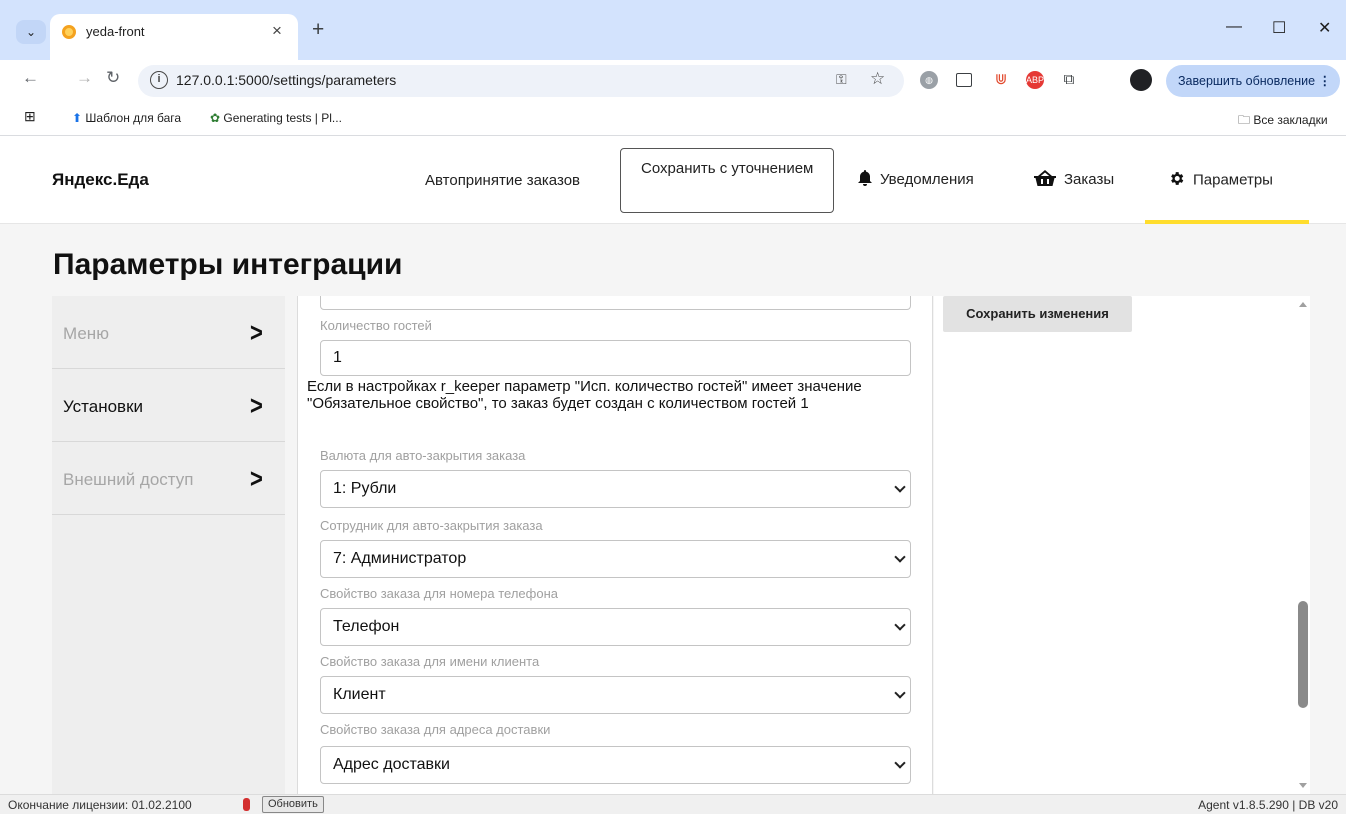  I want to click on bookmark-star-icon: ☆, so click(877, 79).